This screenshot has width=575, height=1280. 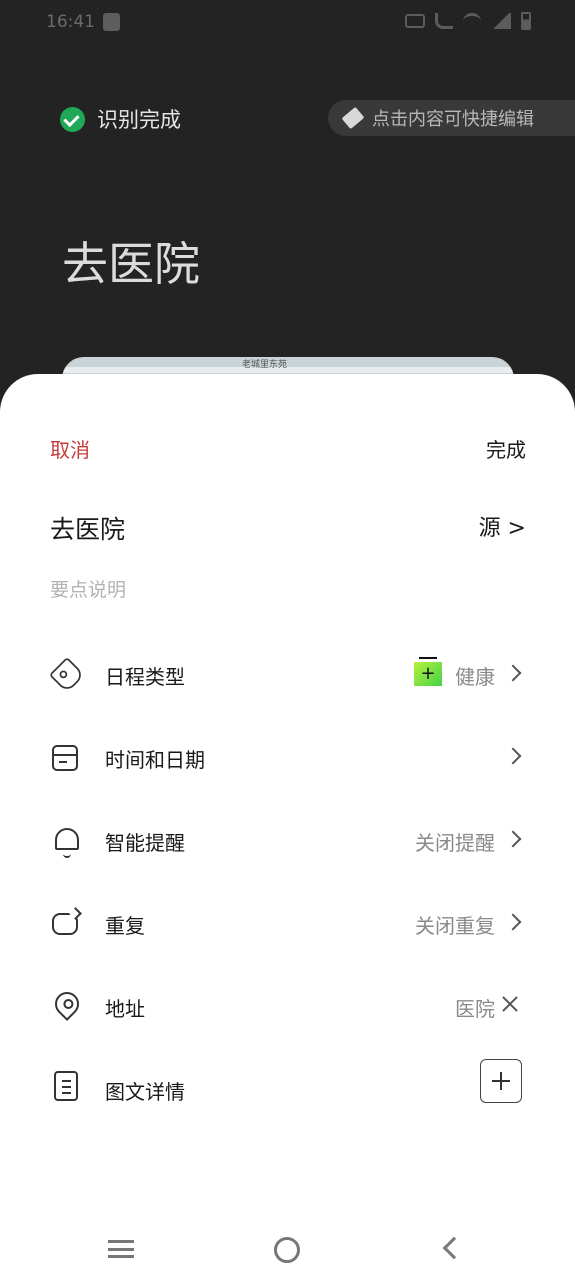 What do you see at coordinates (506, 448) in the screenshot?
I see `done-button: 完成` at bounding box center [506, 448].